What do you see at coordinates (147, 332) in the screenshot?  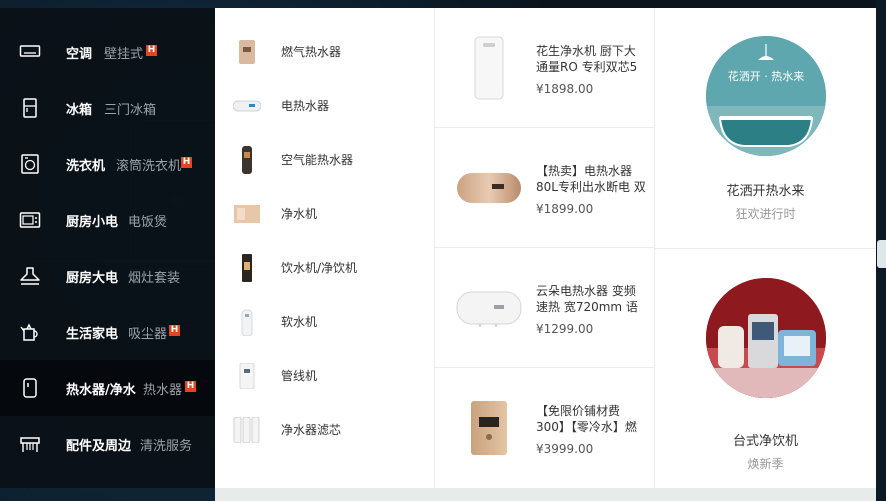 I see `category-sub-link: 吸尘器` at bounding box center [147, 332].